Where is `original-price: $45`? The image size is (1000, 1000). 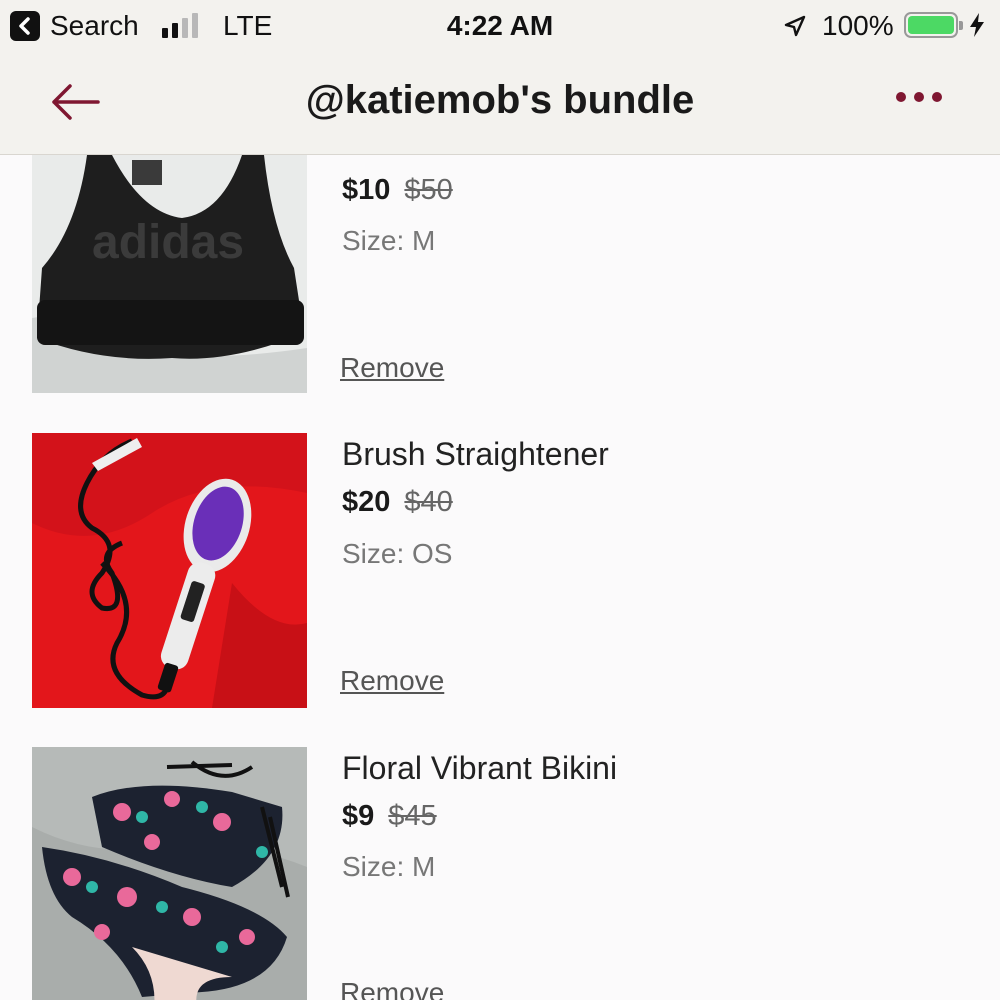 original-price: $45 is located at coordinates (412, 816).